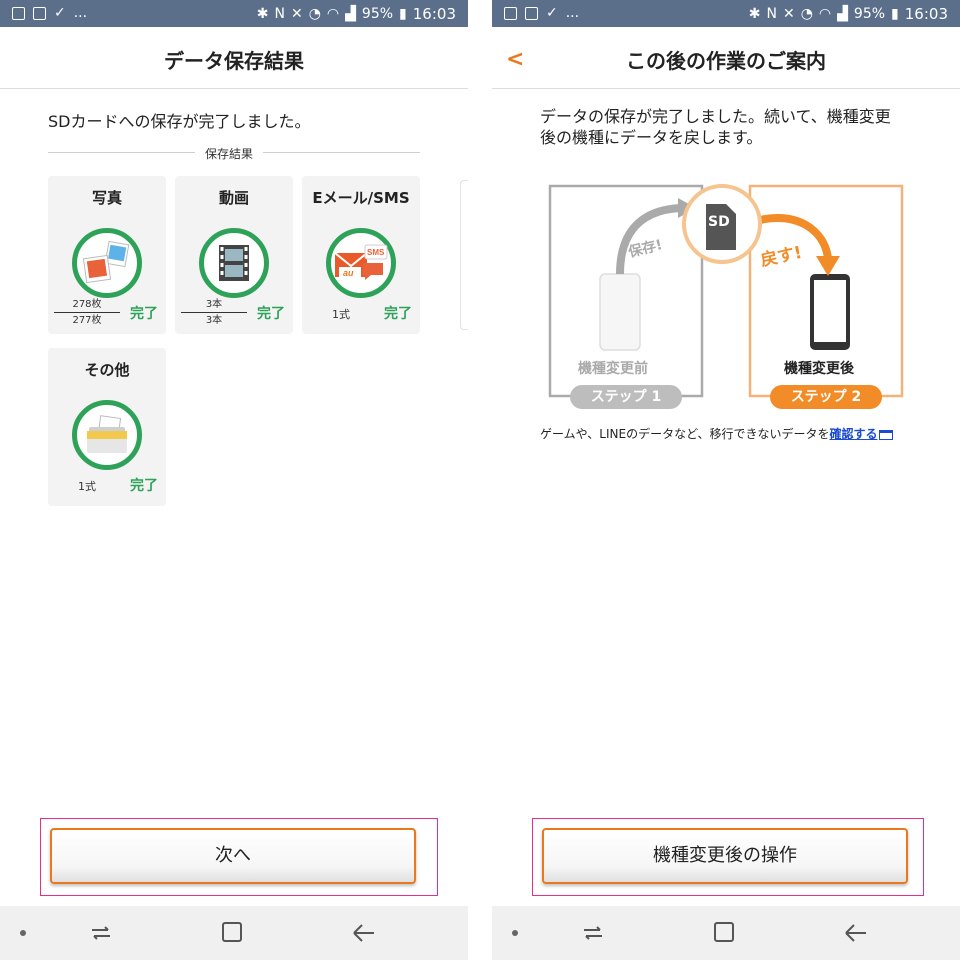 This screenshot has width=960, height=960. Describe the element at coordinates (234, 61) in the screenshot. I see `page-title: データ保存結果` at that location.